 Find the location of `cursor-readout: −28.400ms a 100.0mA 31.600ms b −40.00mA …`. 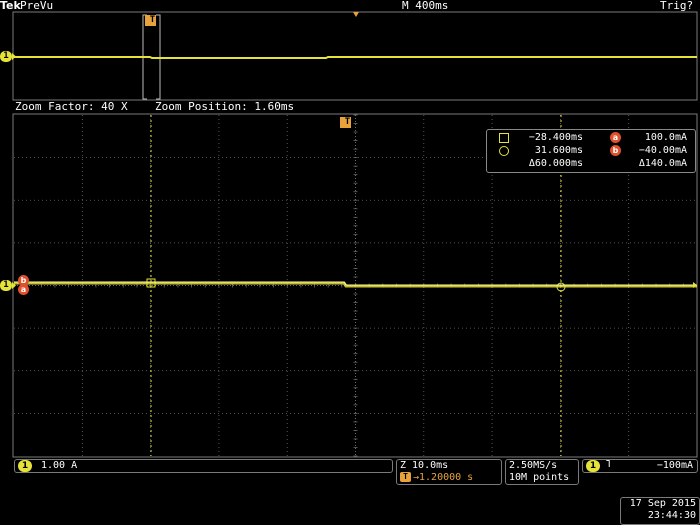

cursor-readout: −28.400ms a 100.0mA 31.600ms b −40.00mA … is located at coordinates (591, 151).